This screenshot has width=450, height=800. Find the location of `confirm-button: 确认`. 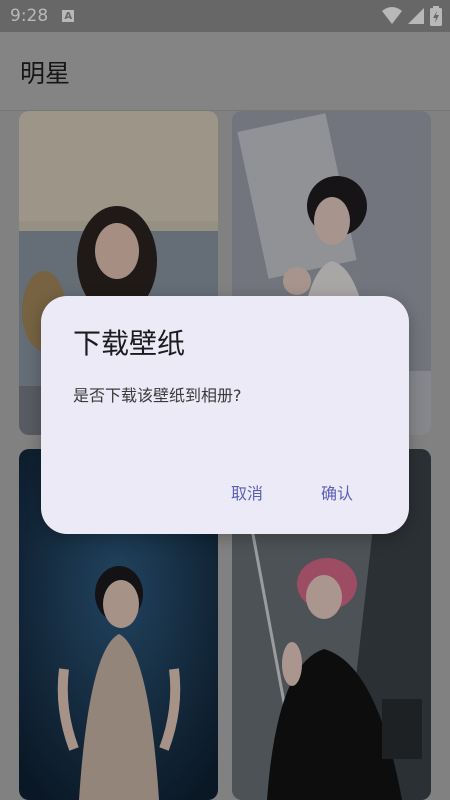

confirm-button: 确认 is located at coordinates (337, 492).